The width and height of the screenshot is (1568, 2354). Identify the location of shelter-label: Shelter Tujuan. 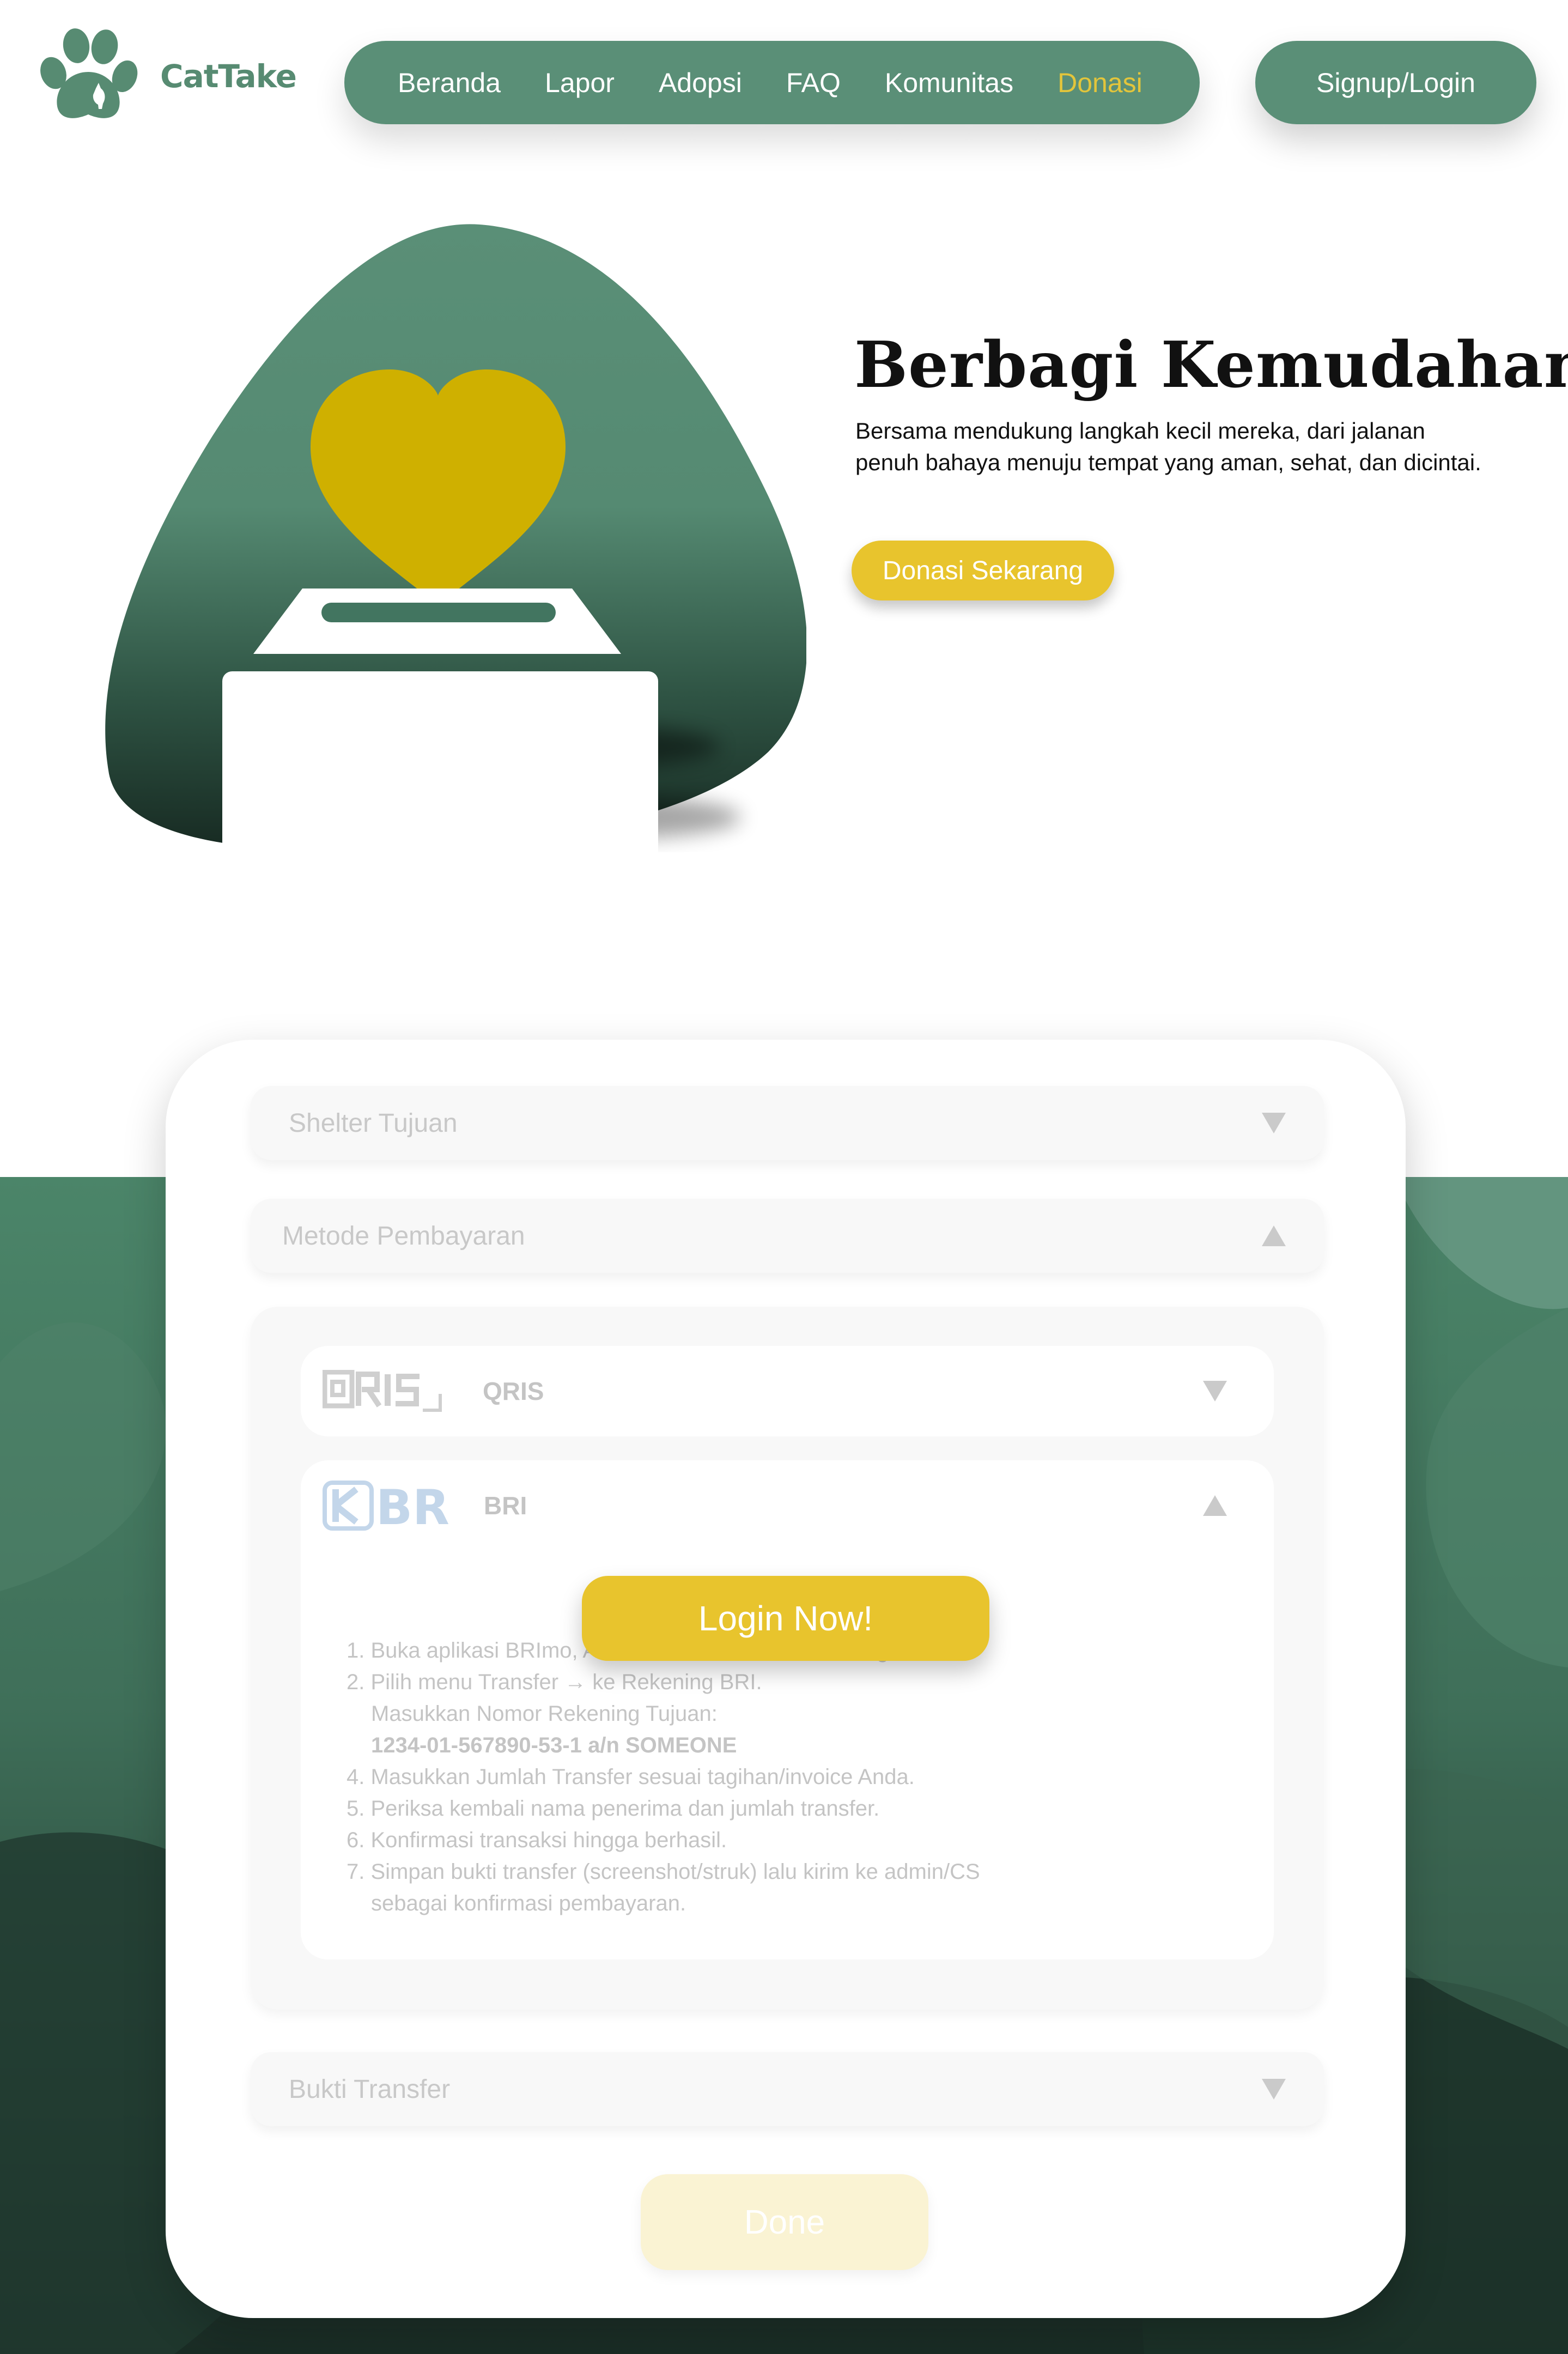
(373, 1123).